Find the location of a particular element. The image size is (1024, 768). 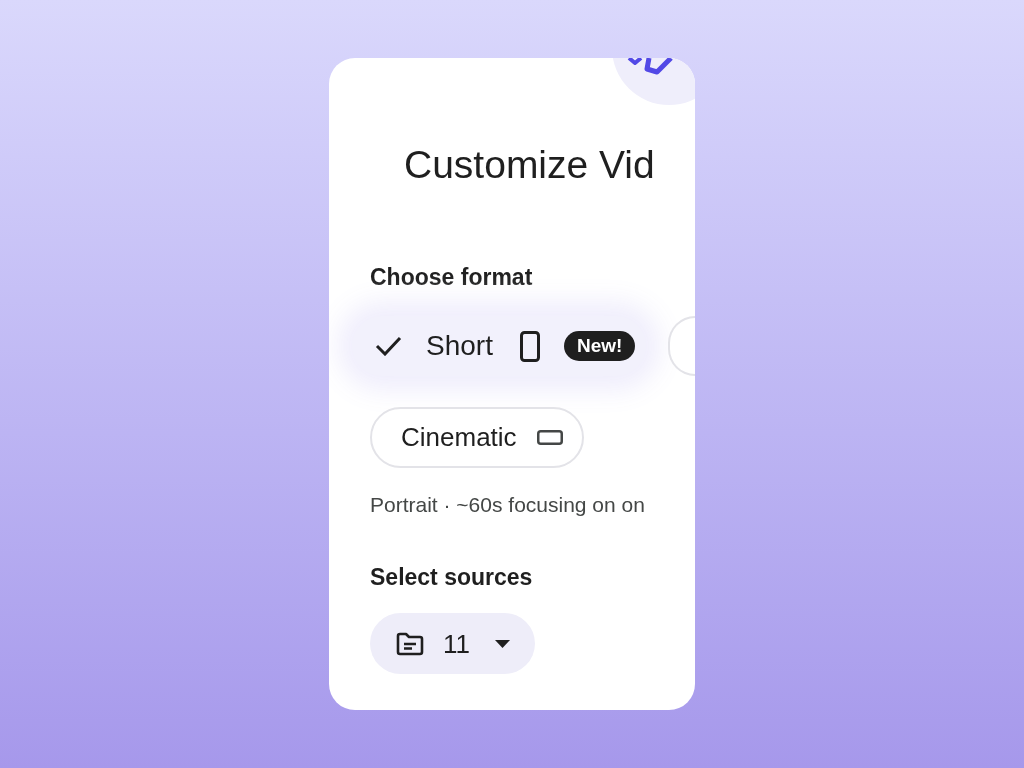

landscape-frame-icon is located at coordinates (549, 437).